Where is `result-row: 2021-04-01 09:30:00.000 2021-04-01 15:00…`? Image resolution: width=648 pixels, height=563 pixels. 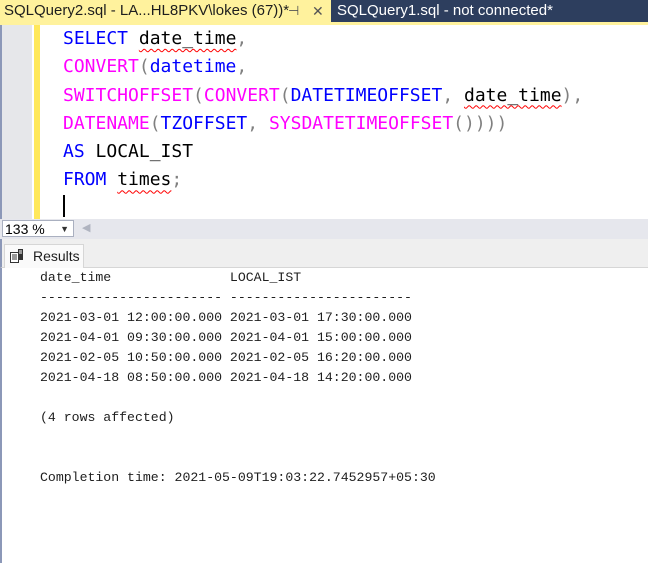 result-row: 2021-04-01 09:30:00.000 2021-04-01 15:00… is located at coordinates (226, 337).